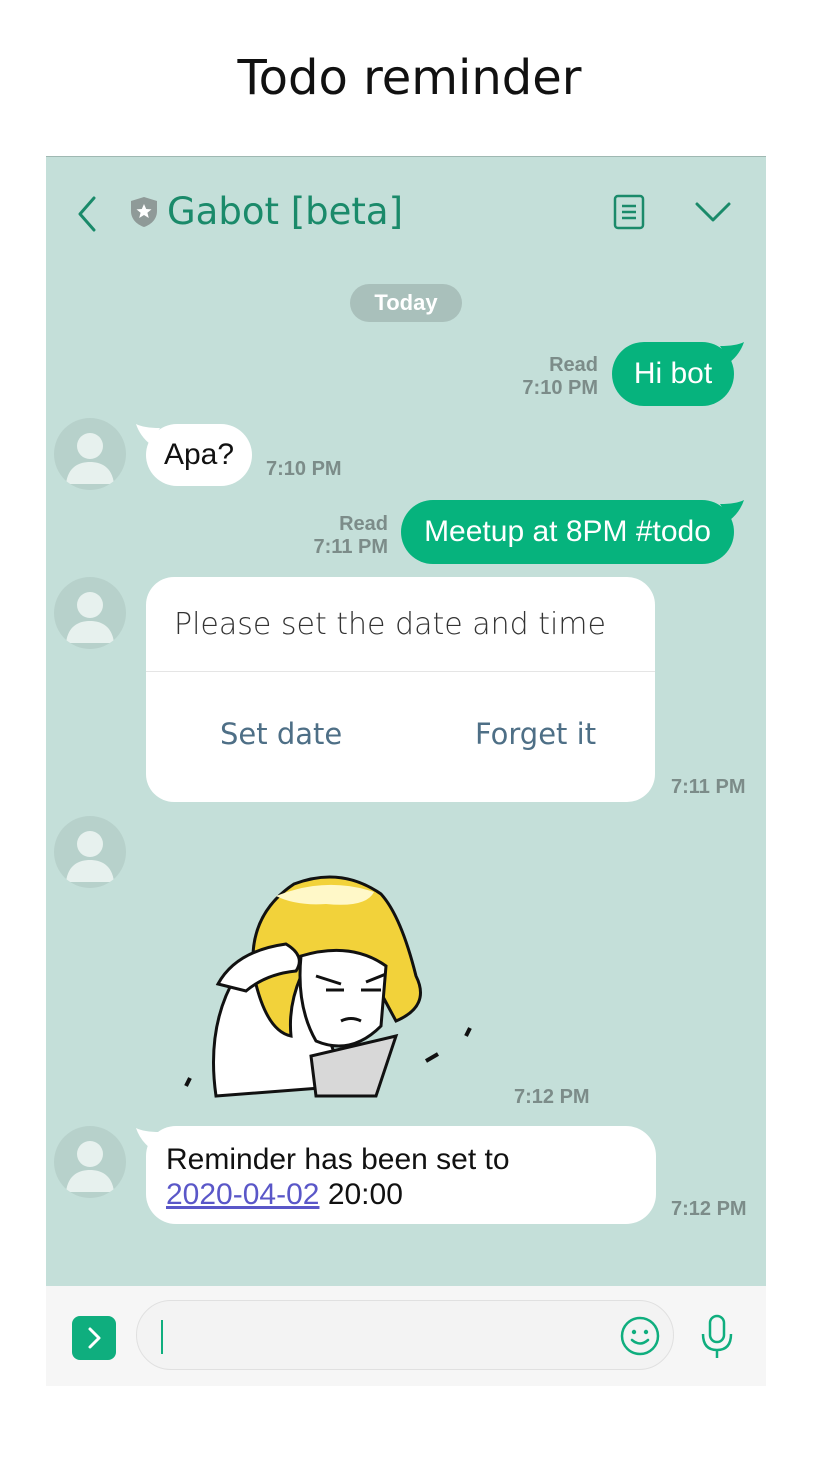 Image resolution: width=819 pixels, height=1480 pixels. Describe the element at coordinates (535, 734) in the screenshot. I see `forget-it-button: Forget it` at that location.